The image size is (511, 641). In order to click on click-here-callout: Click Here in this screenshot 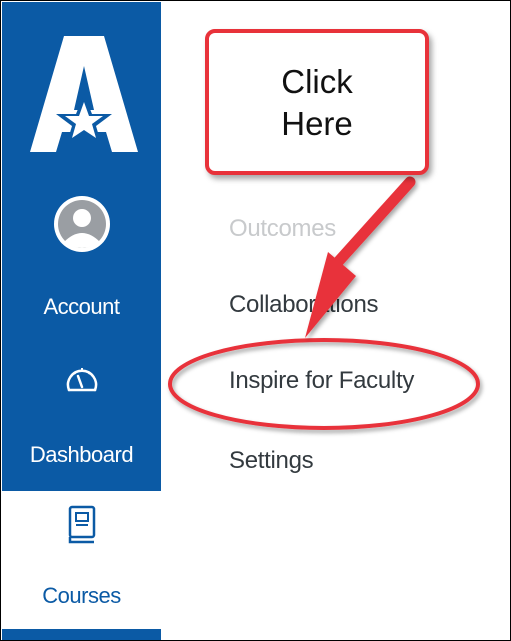, I will do `click(317, 102)`.